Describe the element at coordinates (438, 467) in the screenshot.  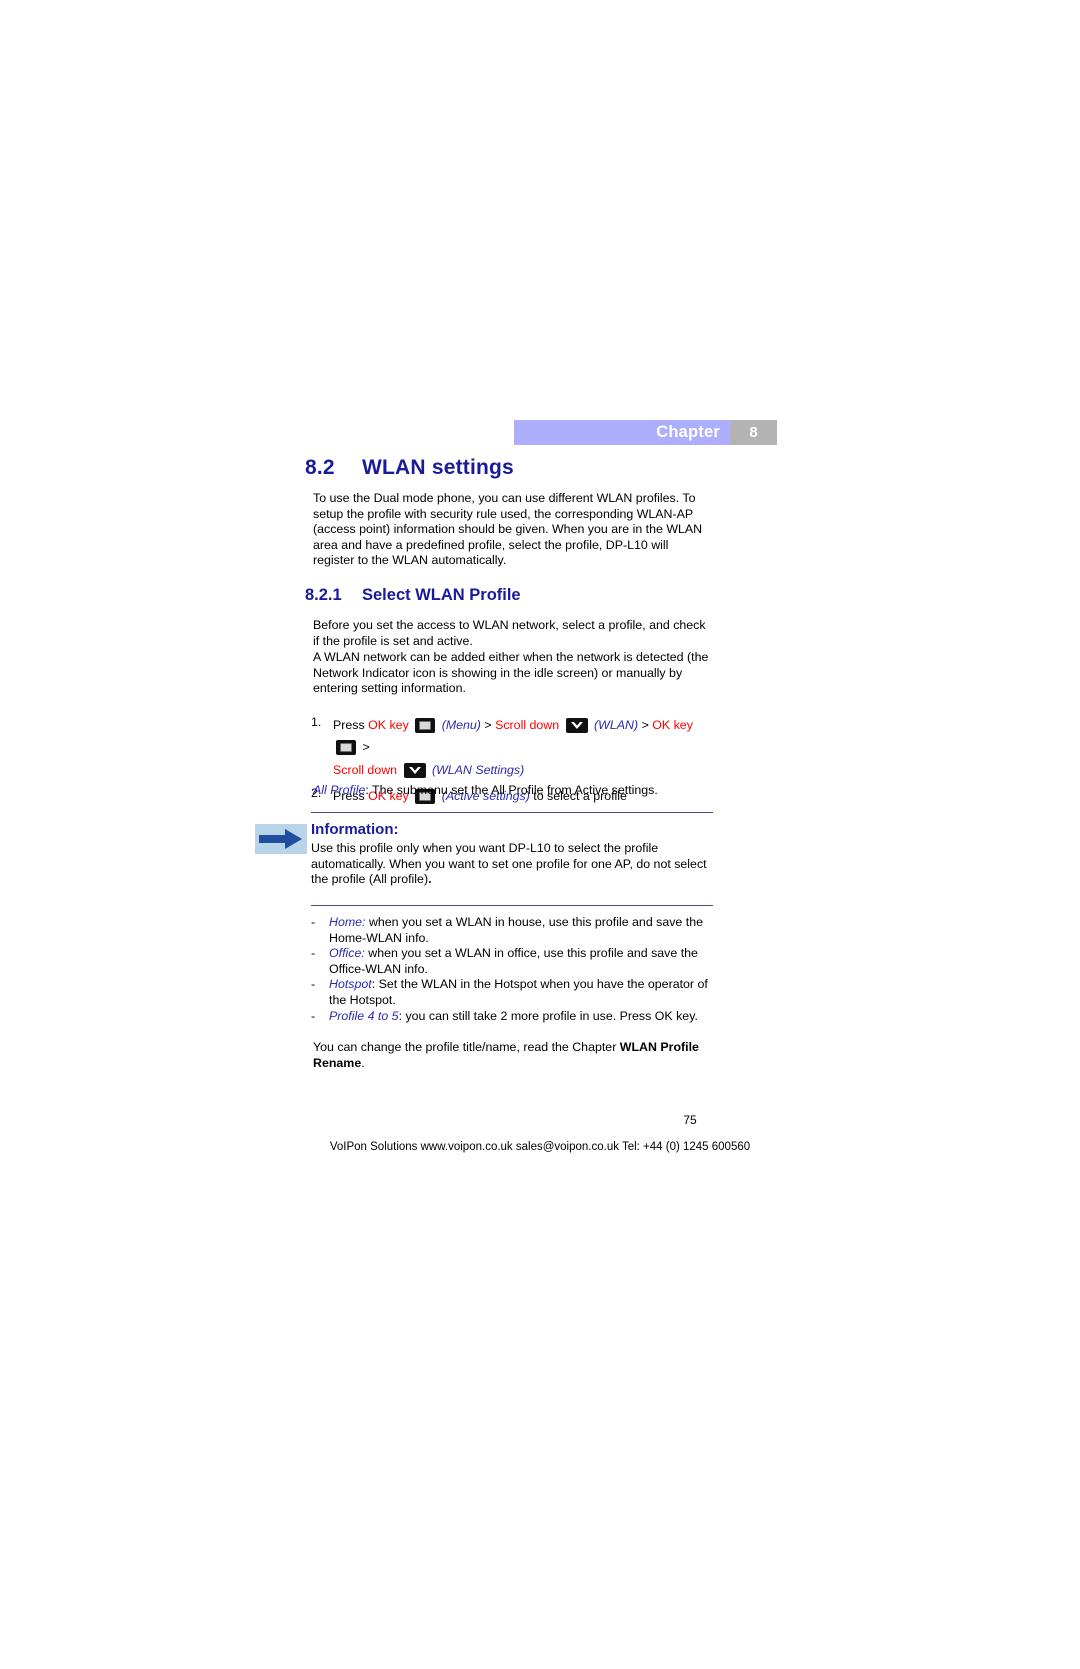
I see `section-title-8-2: WLAN settings` at that location.